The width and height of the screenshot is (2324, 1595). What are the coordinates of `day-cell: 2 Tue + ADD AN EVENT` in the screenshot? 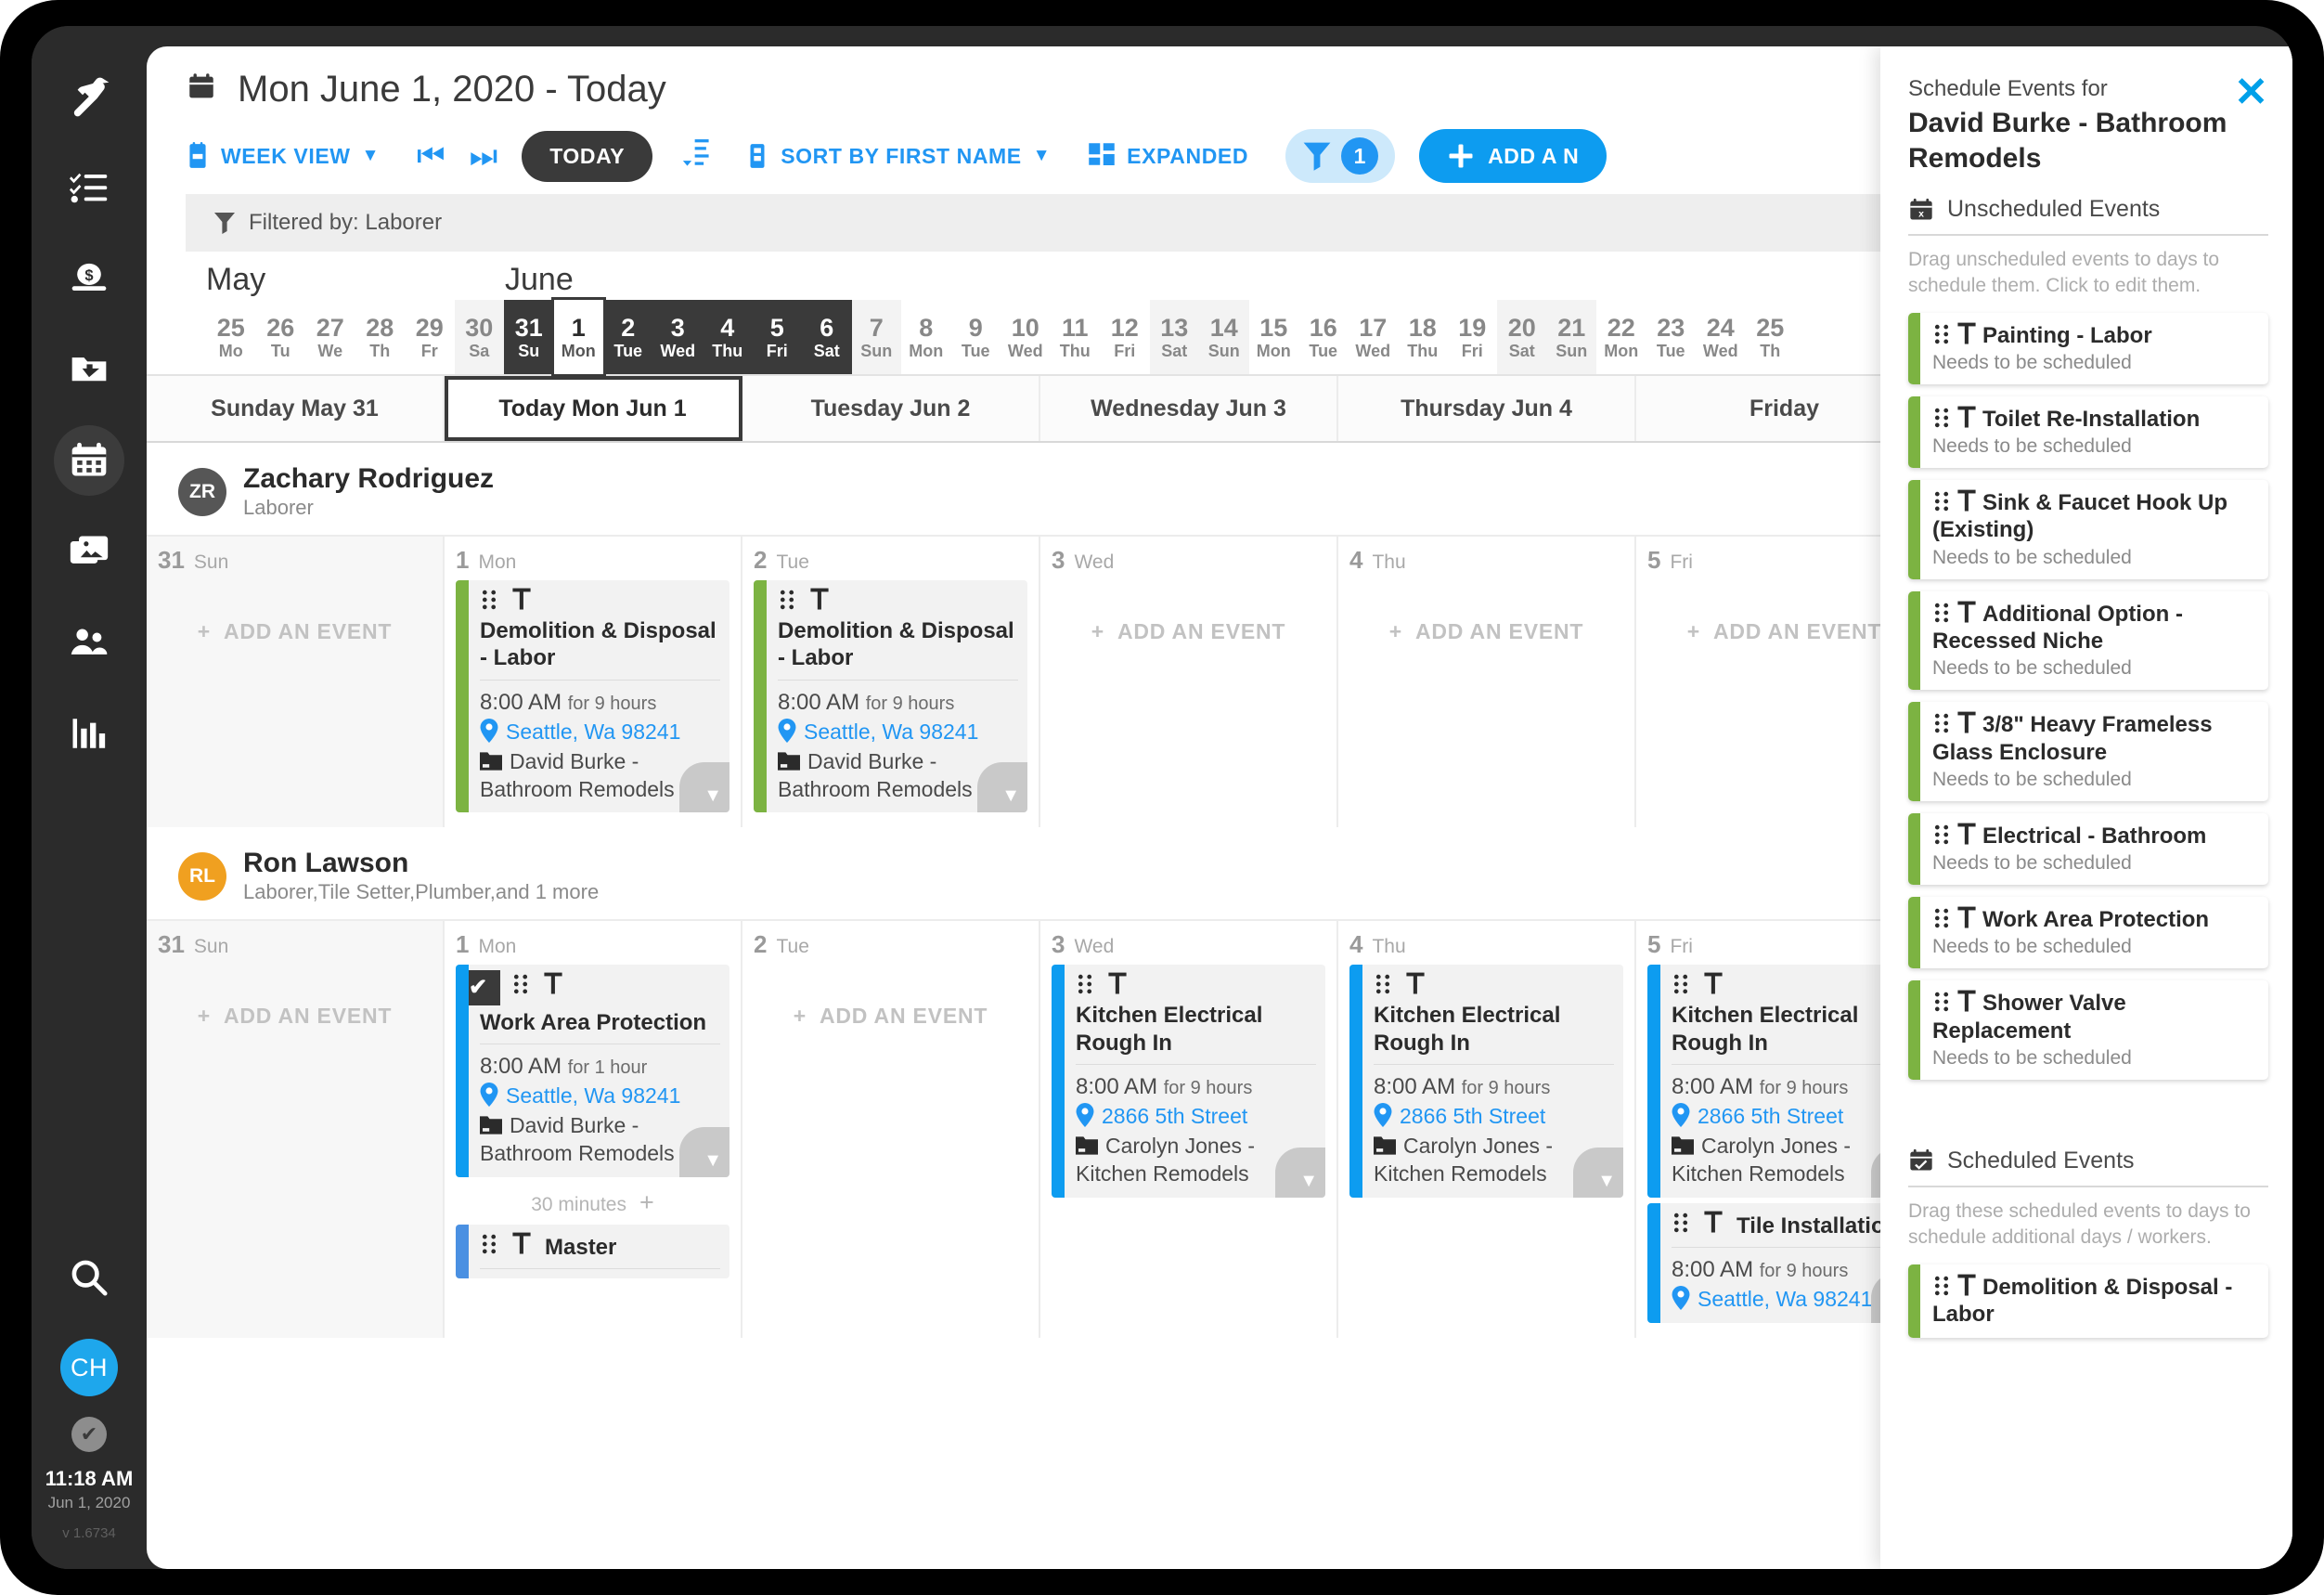 It's located at (891, 1130).